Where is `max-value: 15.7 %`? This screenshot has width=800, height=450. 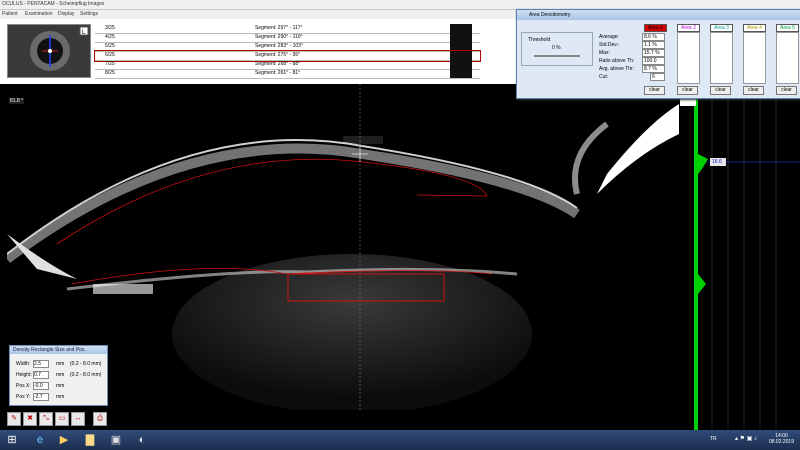
max-value: 15.7 % is located at coordinates (653, 53).